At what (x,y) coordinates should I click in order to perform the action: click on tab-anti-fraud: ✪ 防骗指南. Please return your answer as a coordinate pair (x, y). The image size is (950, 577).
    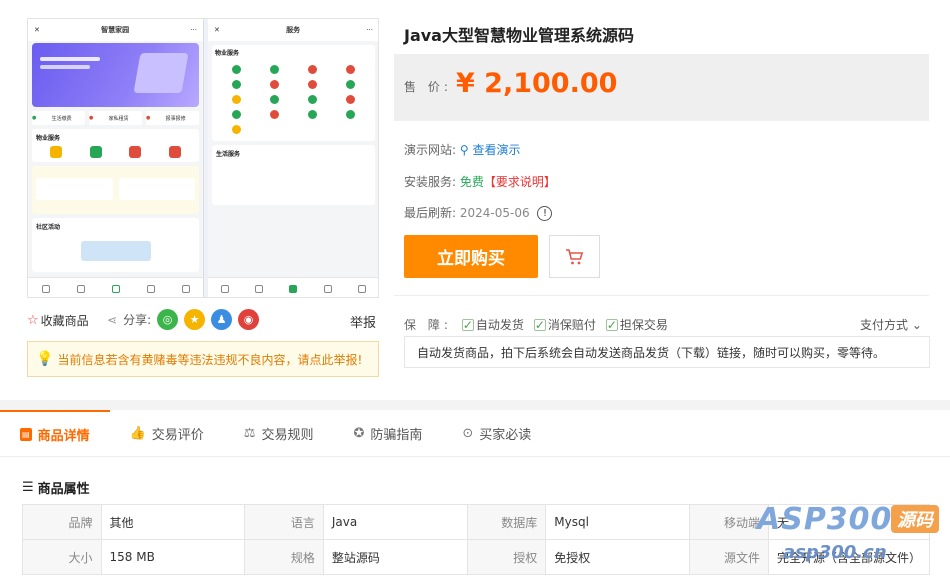
    Looking at the image, I should click on (387, 433).